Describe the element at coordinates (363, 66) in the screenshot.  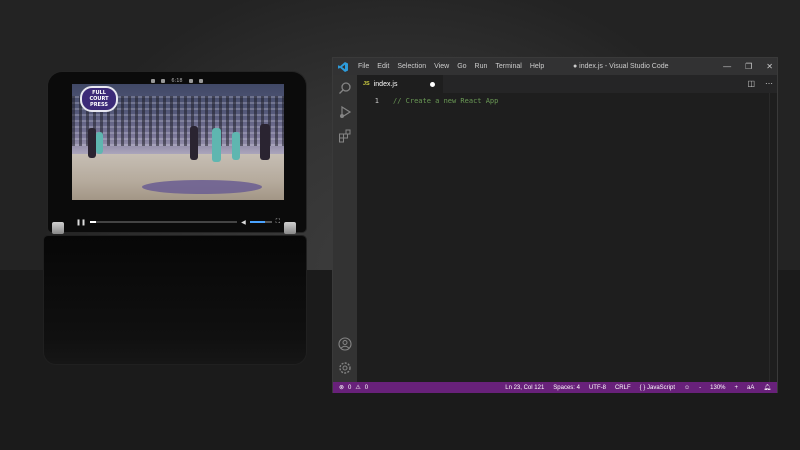
I see `menu-item-file: File` at that location.